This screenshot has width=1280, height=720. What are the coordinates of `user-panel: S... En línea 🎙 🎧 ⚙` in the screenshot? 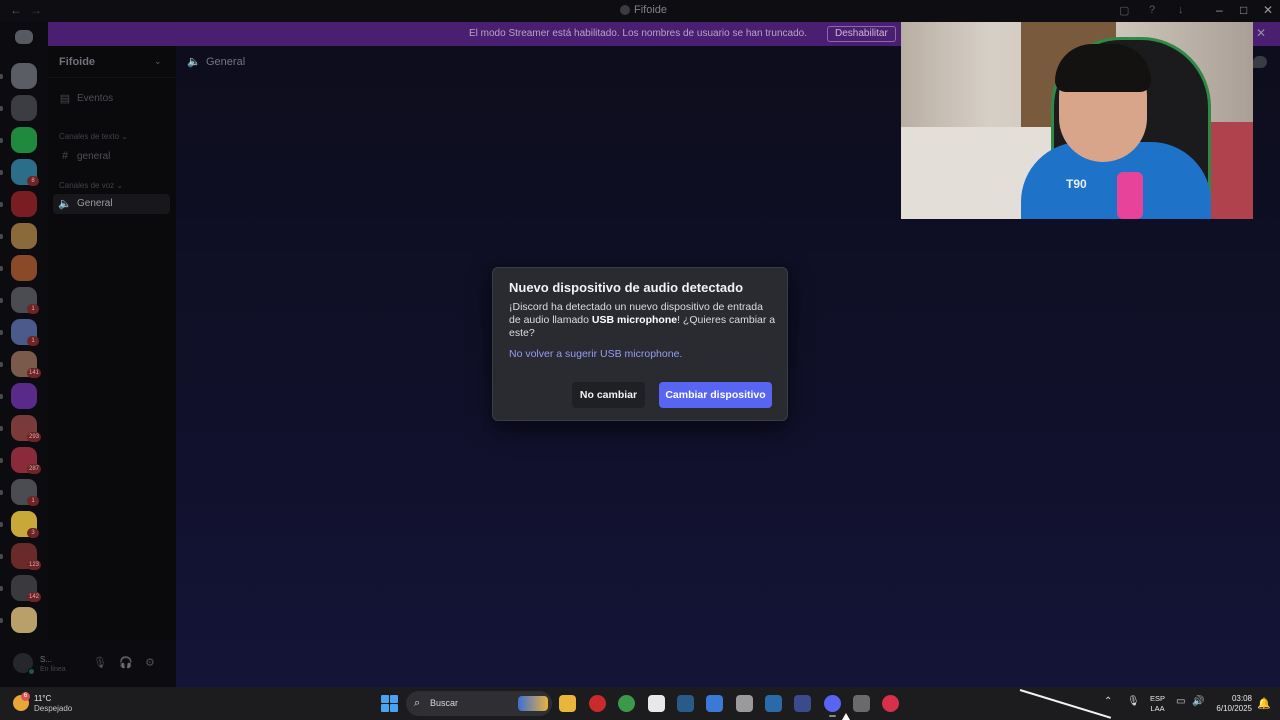 It's located at (88, 663).